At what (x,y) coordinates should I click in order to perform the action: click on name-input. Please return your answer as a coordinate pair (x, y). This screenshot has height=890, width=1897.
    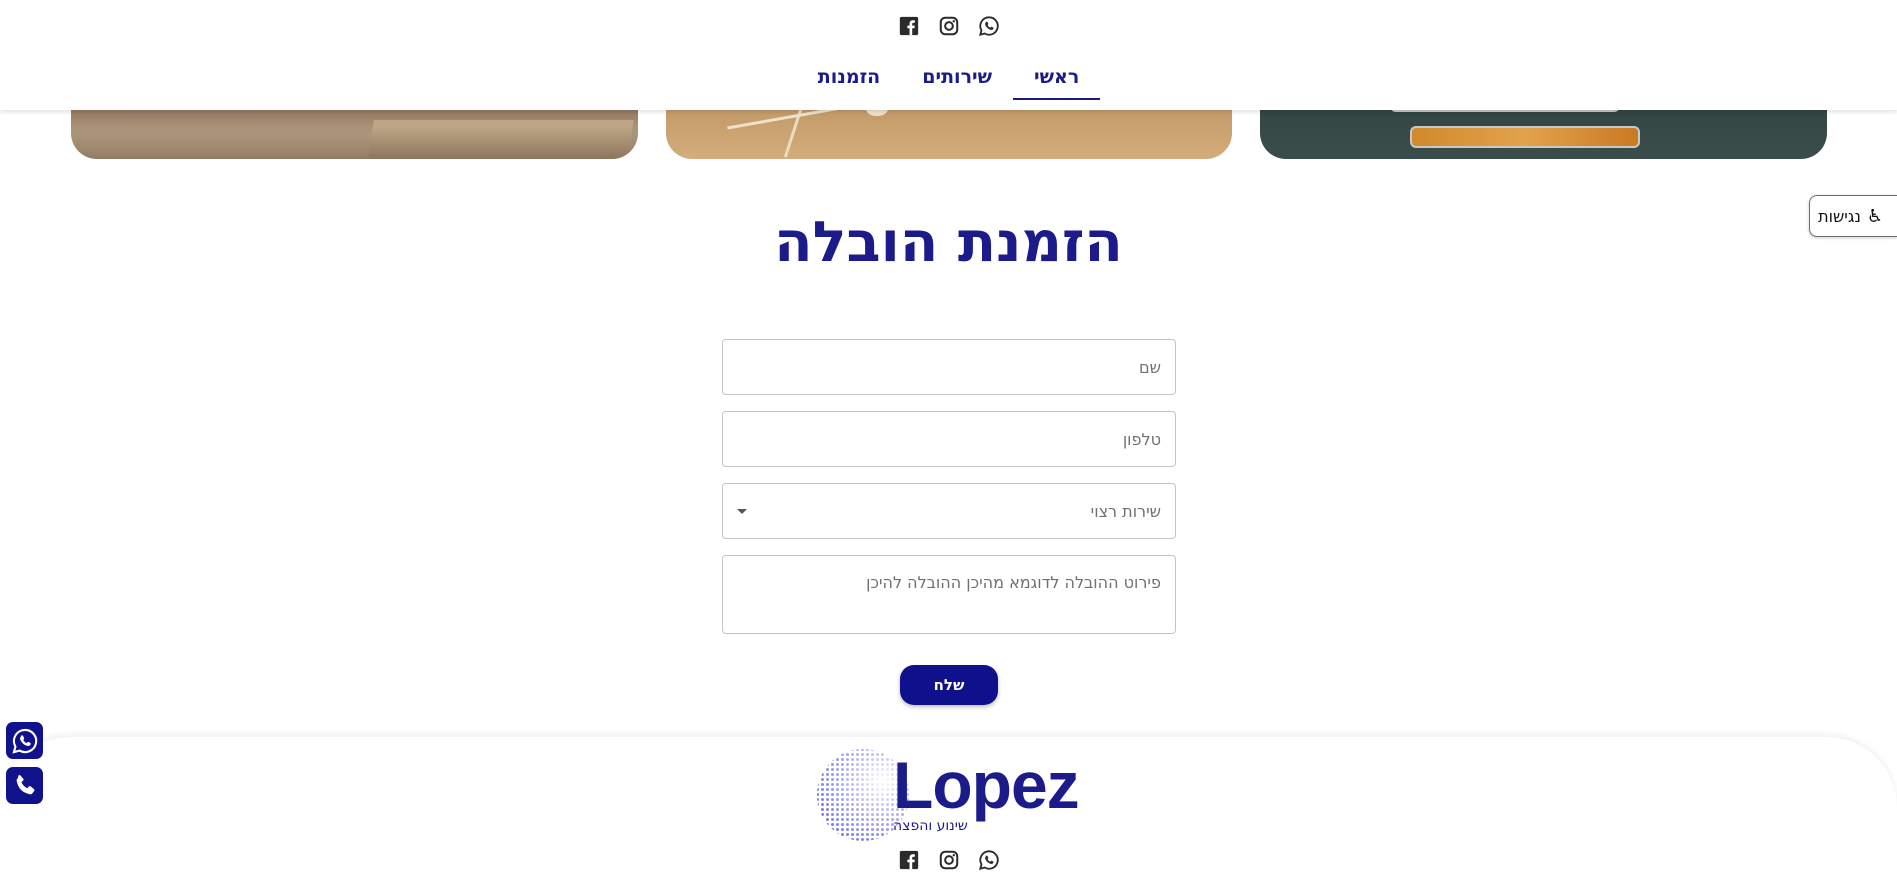
    Looking at the image, I should click on (949, 367).